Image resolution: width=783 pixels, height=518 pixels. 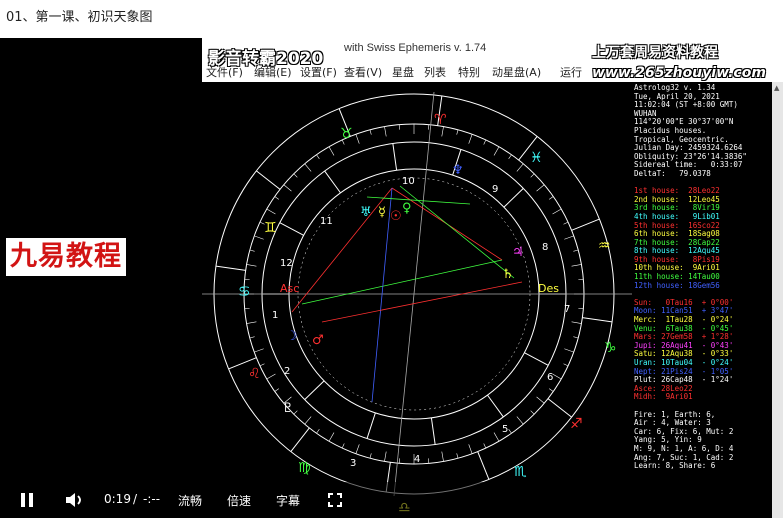 What do you see at coordinates (508, 274) in the screenshot?
I see `planet-glyph-icon: ♄` at bounding box center [508, 274].